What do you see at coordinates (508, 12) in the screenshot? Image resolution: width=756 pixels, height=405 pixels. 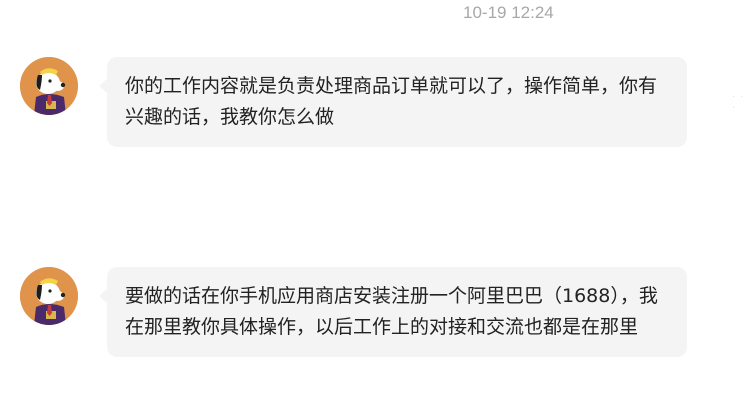 I see `message-timestamp: 10-19 12:24` at bounding box center [508, 12].